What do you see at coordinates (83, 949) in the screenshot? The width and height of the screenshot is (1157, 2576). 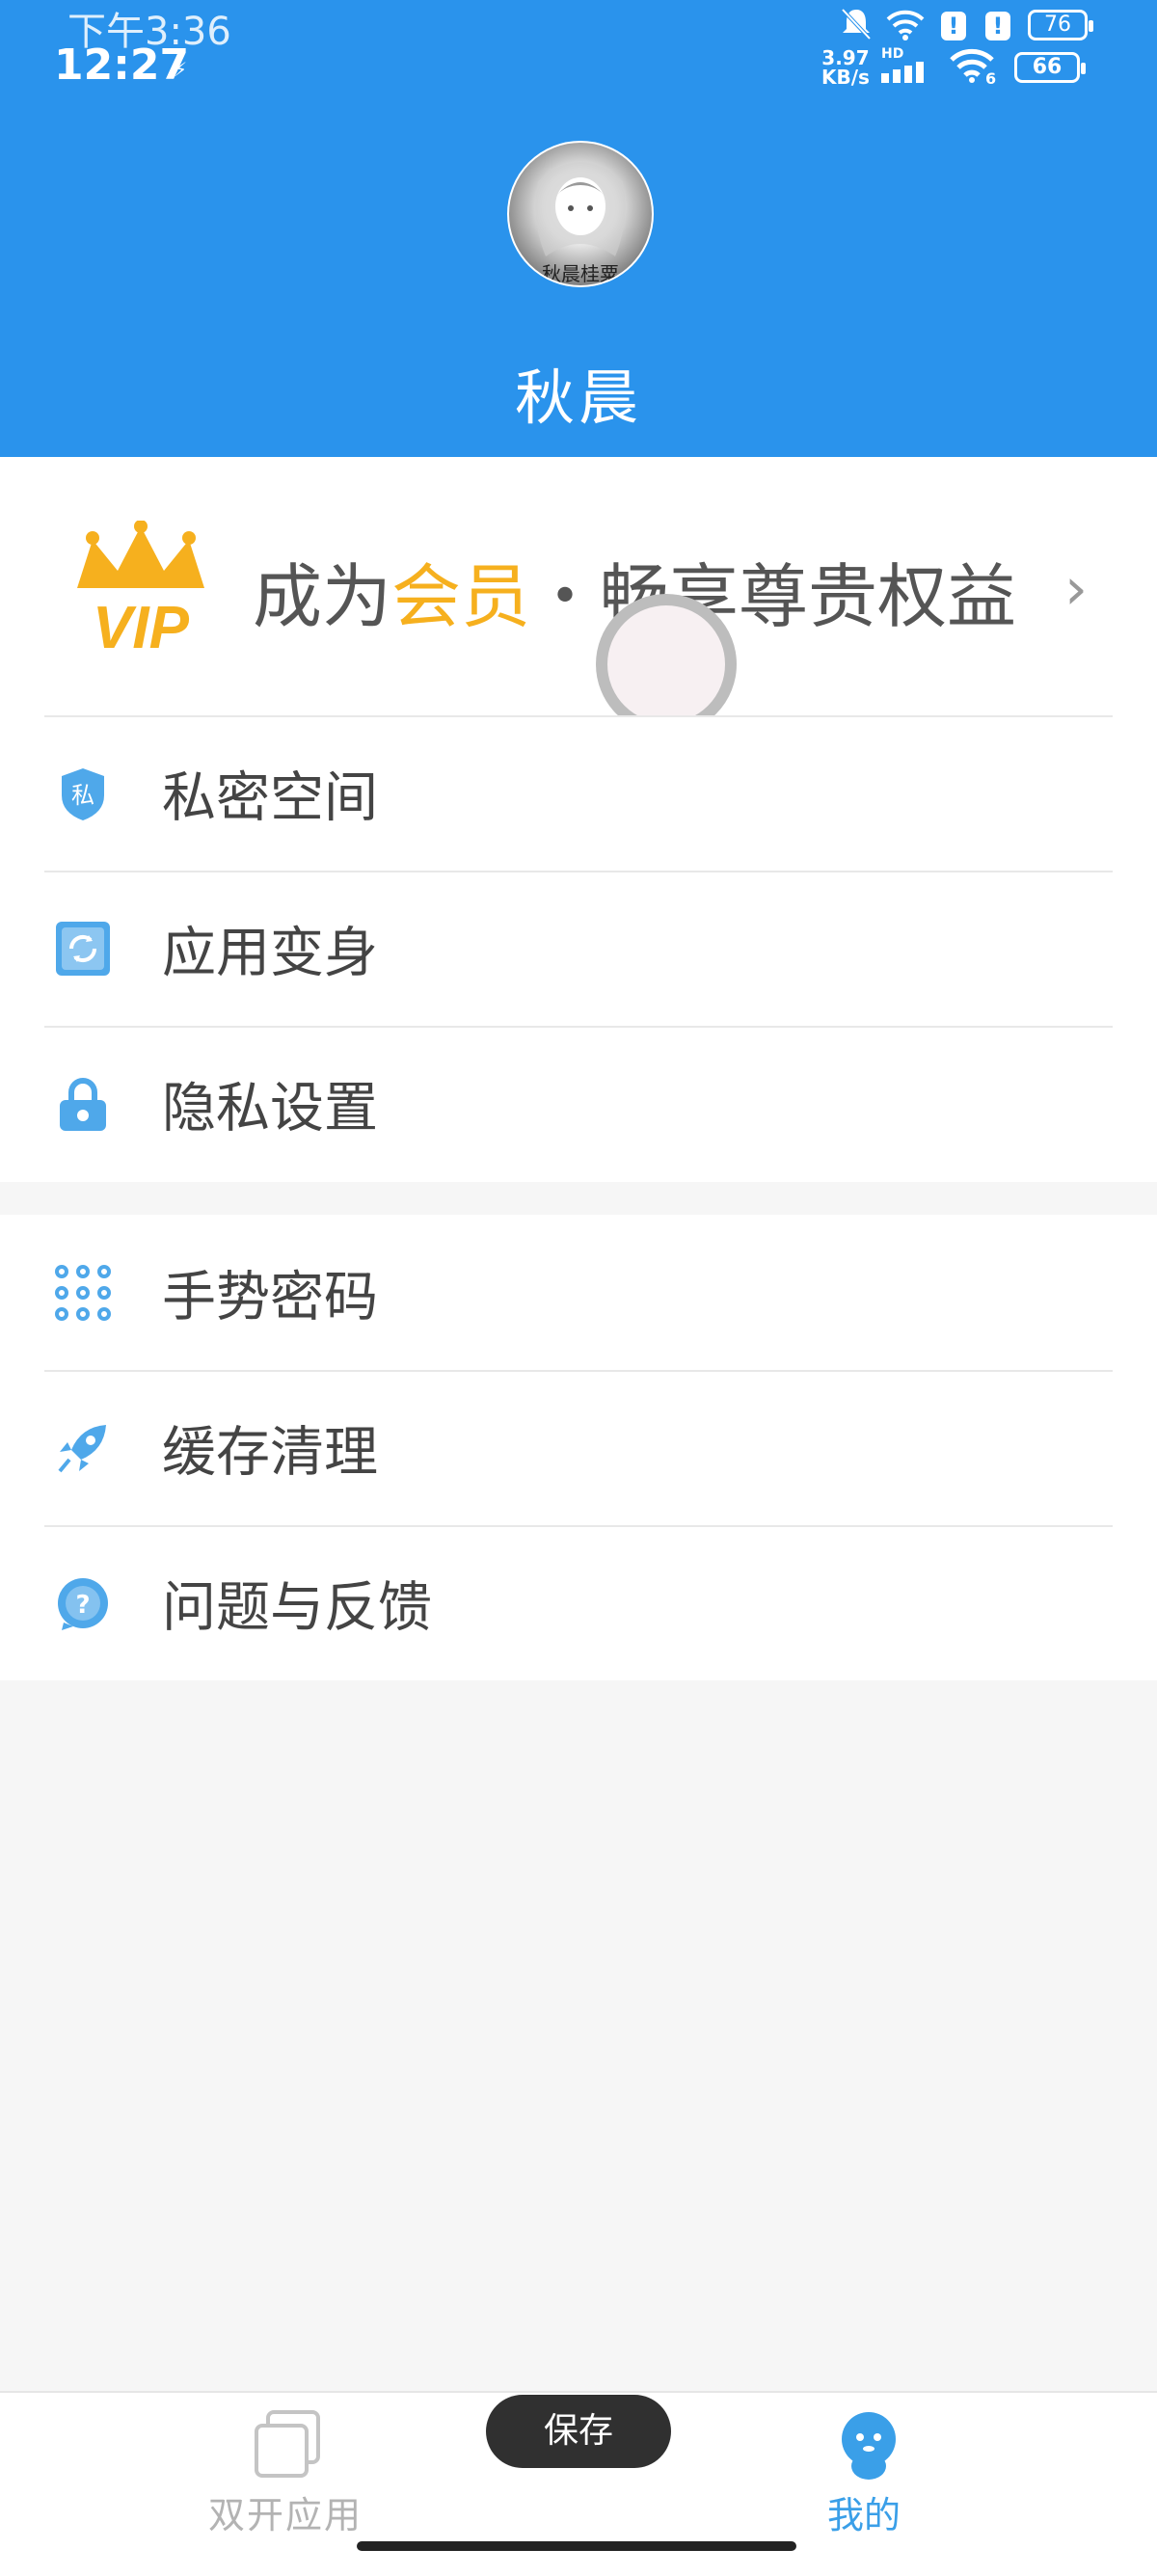 I see `app-disguise-icon` at bounding box center [83, 949].